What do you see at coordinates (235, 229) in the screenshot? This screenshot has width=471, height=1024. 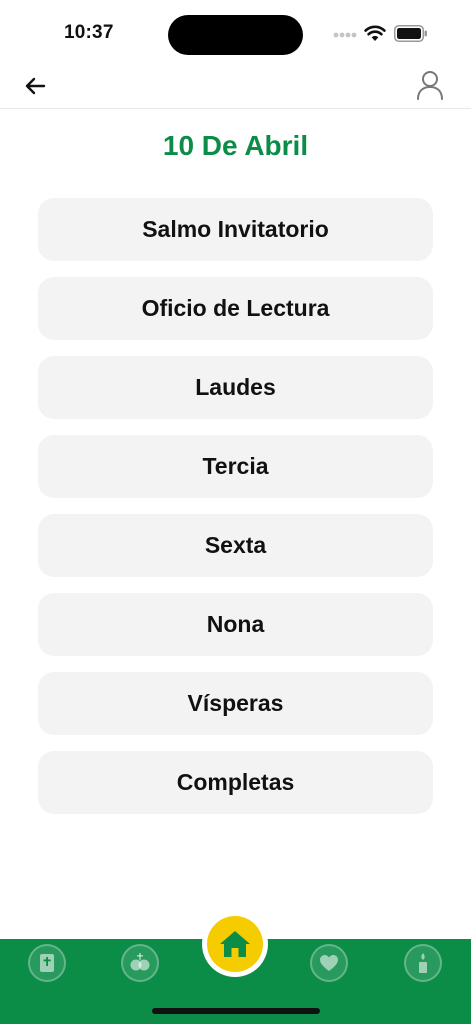 I see `hour-button-salmo-invitatorio: Salmo Invitatorio` at bounding box center [235, 229].